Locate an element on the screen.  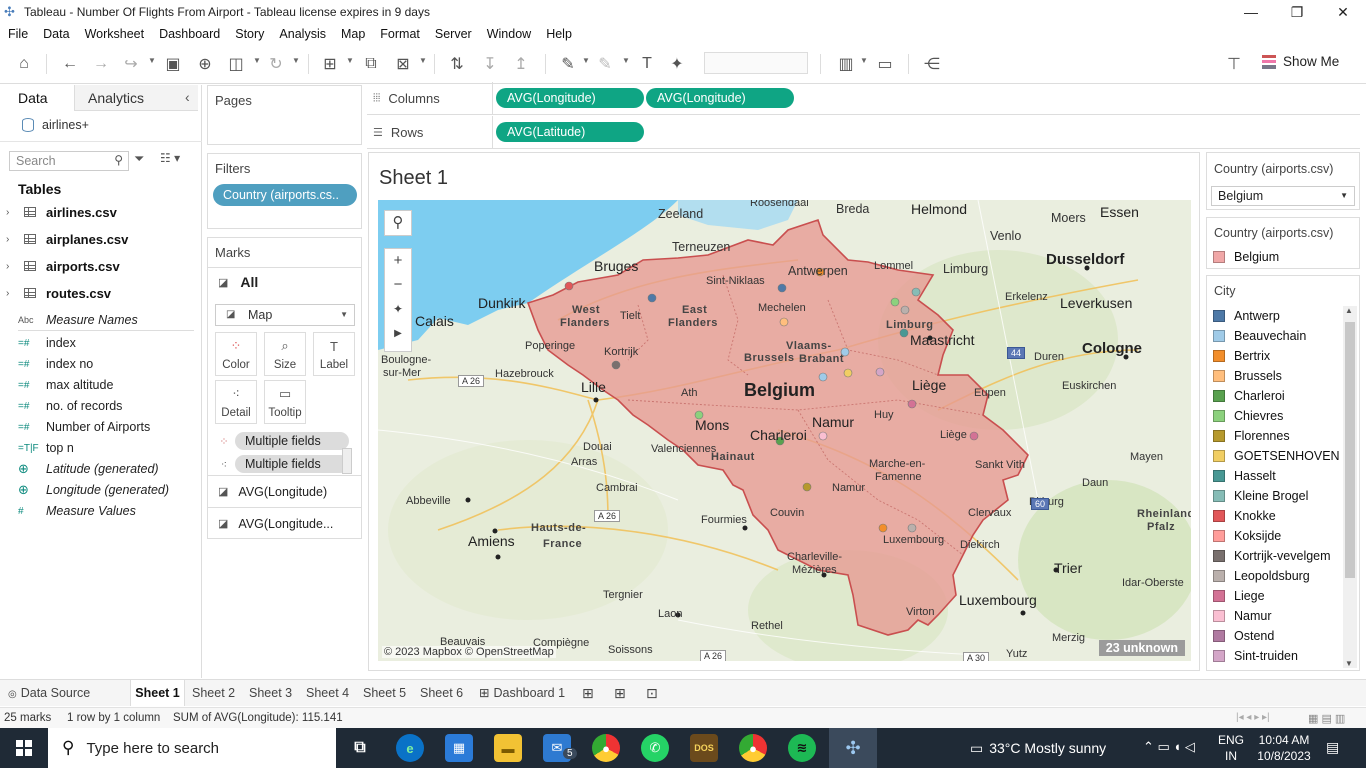
legend-item: Bertrix is located at coordinates (1241, 356).